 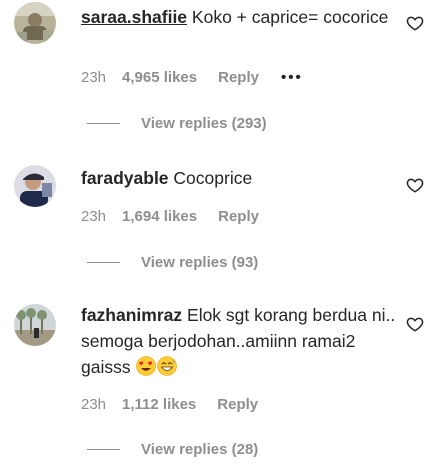 What do you see at coordinates (146, 366) in the screenshot?
I see `heart-eyes-emoji` at bounding box center [146, 366].